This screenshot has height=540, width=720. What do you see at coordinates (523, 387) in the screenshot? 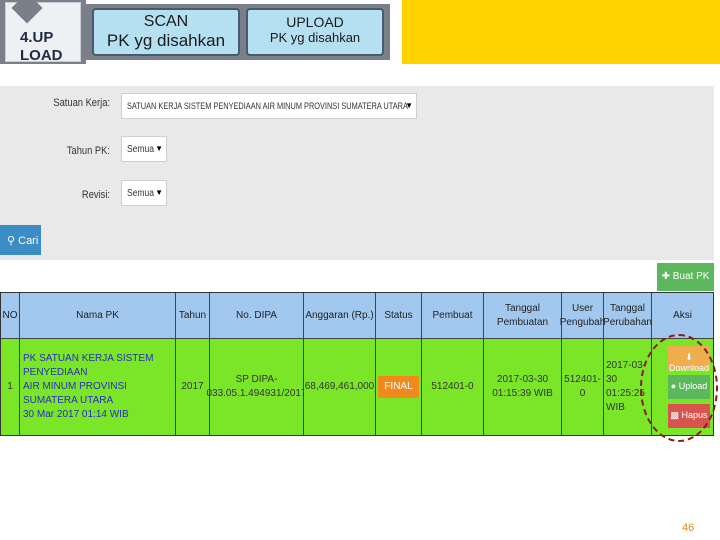
I see `row-tgl-buat: 2017-03-30 01:15:39 WIB` at bounding box center [523, 387].